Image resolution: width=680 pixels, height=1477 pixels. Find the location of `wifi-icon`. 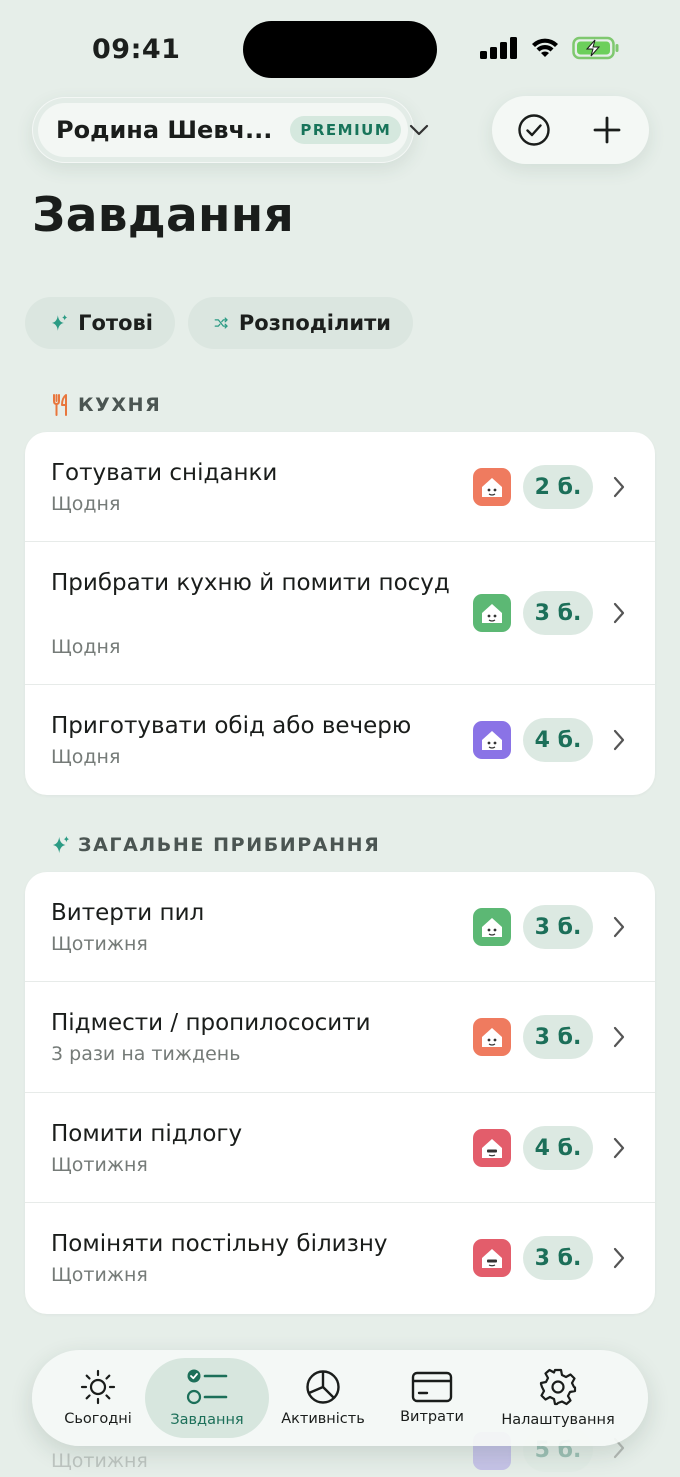

wifi-icon is located at coordinates (545, 47).